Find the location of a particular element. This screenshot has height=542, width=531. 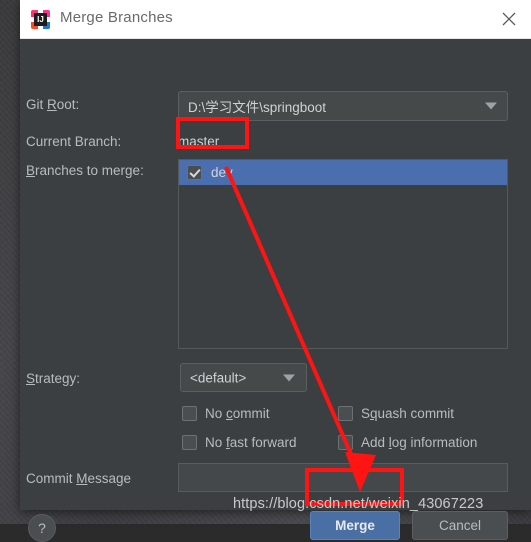

svg-text: IJ is located at coordinates (40, 19).